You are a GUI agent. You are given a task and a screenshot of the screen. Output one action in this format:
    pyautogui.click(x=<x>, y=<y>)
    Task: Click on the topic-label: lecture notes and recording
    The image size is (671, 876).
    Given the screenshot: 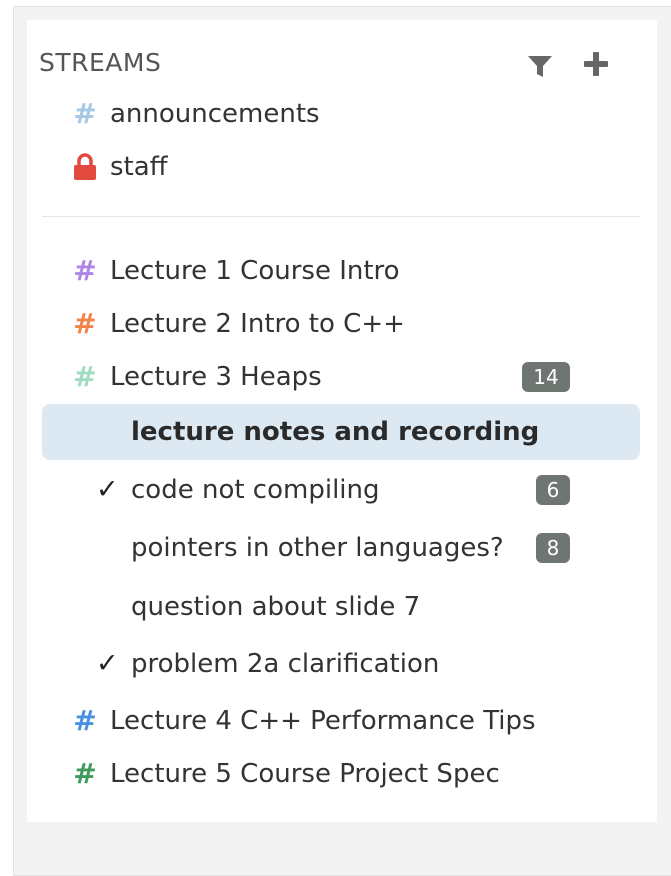 What is the action you would take?
    pyautogui.click(x=335, y=432)
    